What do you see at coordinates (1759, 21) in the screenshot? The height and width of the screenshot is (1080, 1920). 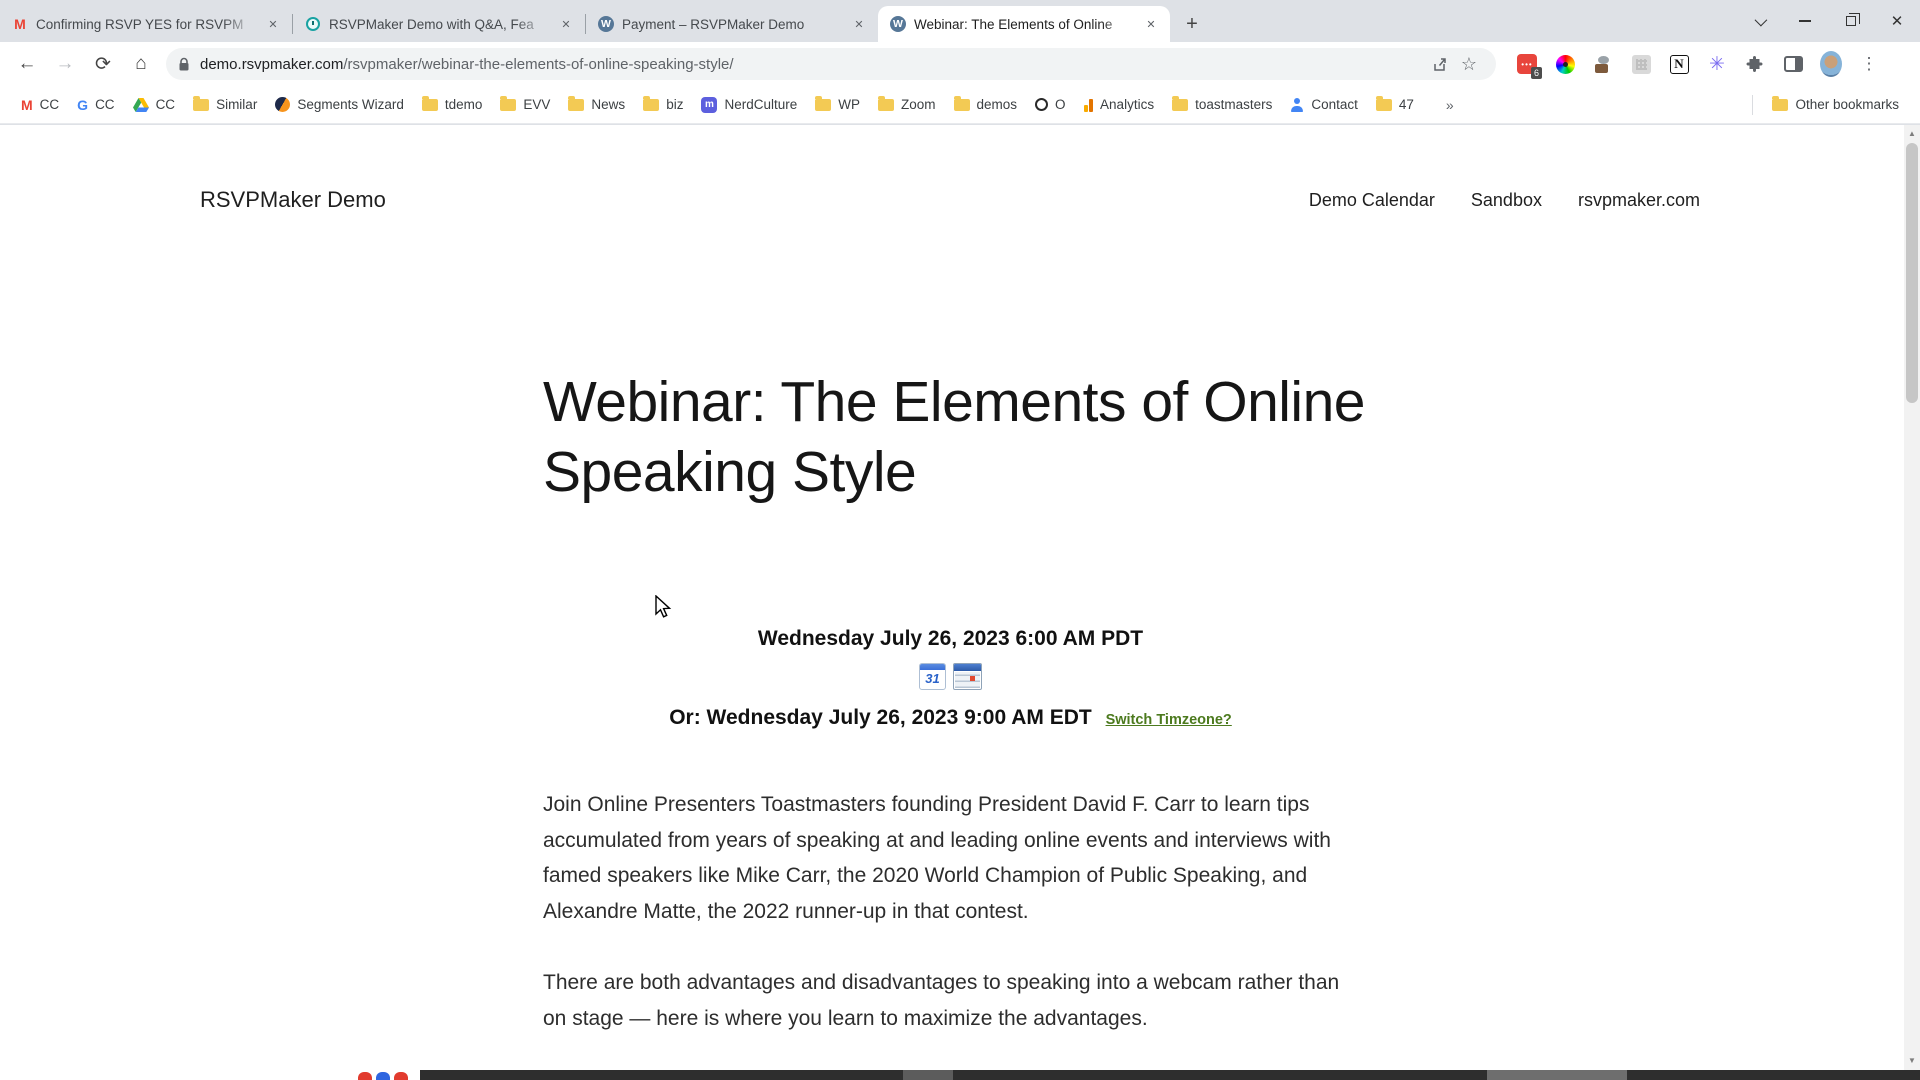 I see `tab-search-chevron-icon` at bounding box center [1759, 21].